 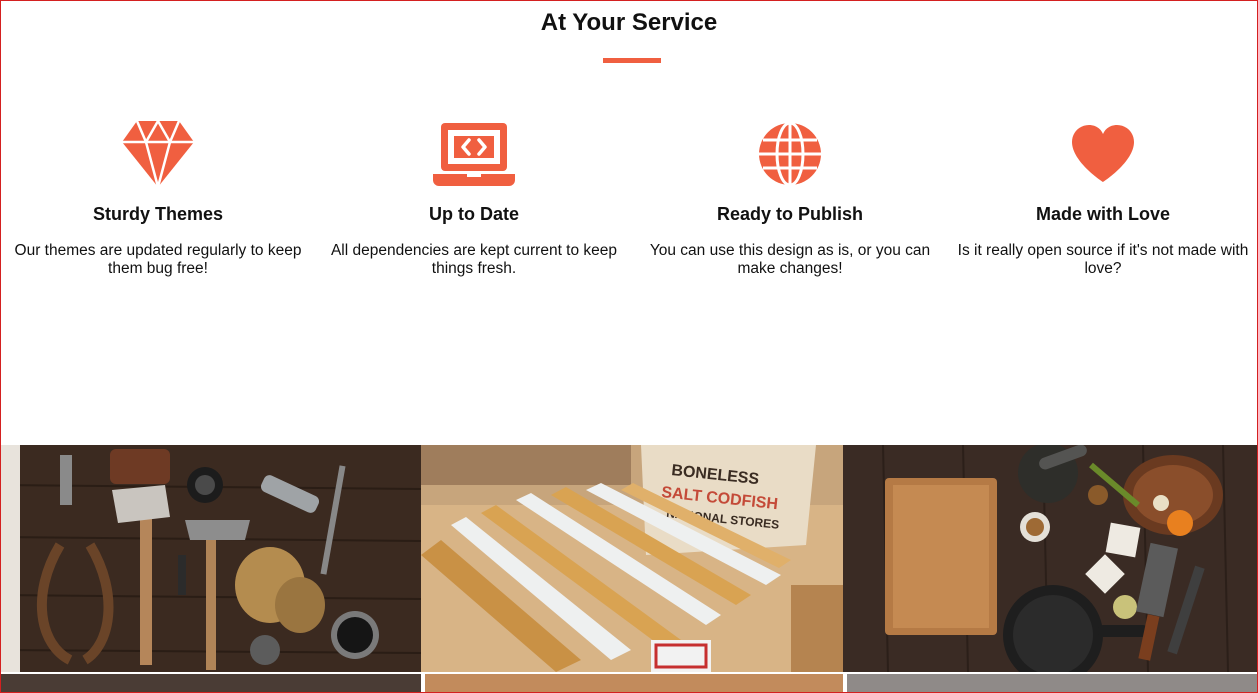 What do you see at coordinates (1050, 558) in the screenshot?
I see `kitchen-photo` at bounding box center [1050, 558].